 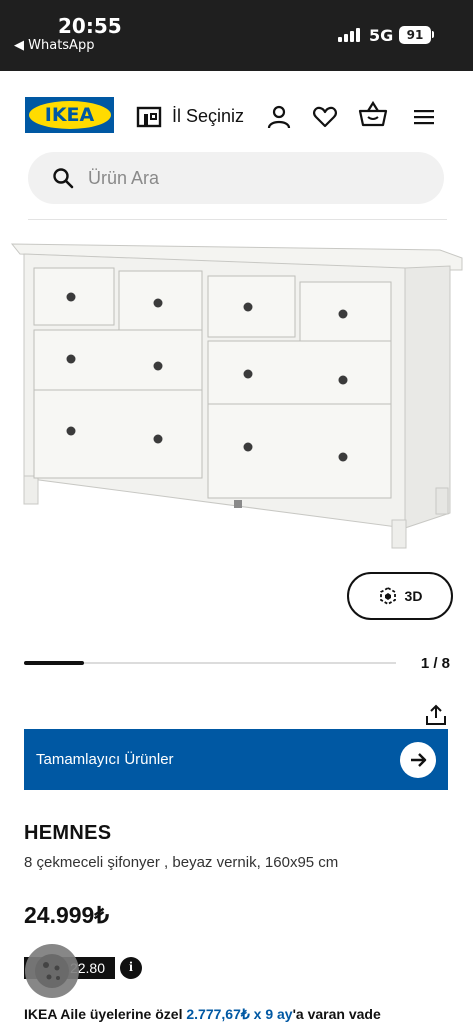 What do you see at coordinates (210, 663) in the screenshot?
I see `carousel-progress` at bounding box center [210, 663].